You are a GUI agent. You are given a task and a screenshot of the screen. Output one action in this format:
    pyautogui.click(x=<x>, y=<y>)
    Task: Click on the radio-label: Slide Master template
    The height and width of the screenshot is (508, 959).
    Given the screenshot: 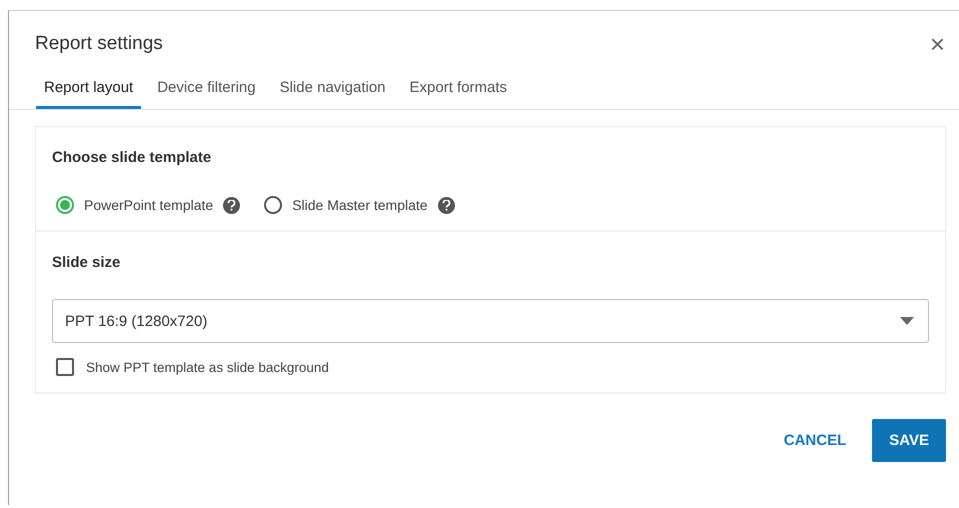 What is the action you would take?
    pyautogui.click(x=360, y=205)
    